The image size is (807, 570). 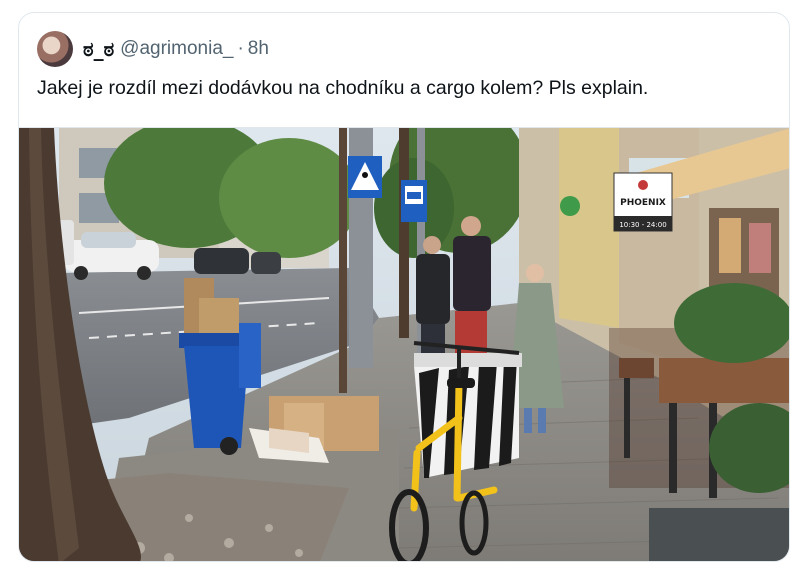 I want to click on svg-text: PHOENIX, so click(x=643, y=203).